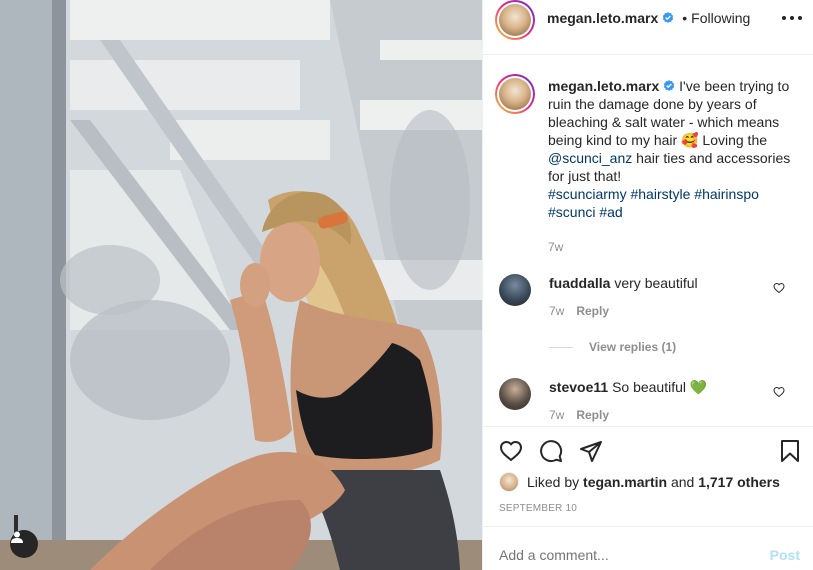  Describe the element at coordinates (553, 482) in the screenshot. I see `likes-prefix: Liked by` at that location.